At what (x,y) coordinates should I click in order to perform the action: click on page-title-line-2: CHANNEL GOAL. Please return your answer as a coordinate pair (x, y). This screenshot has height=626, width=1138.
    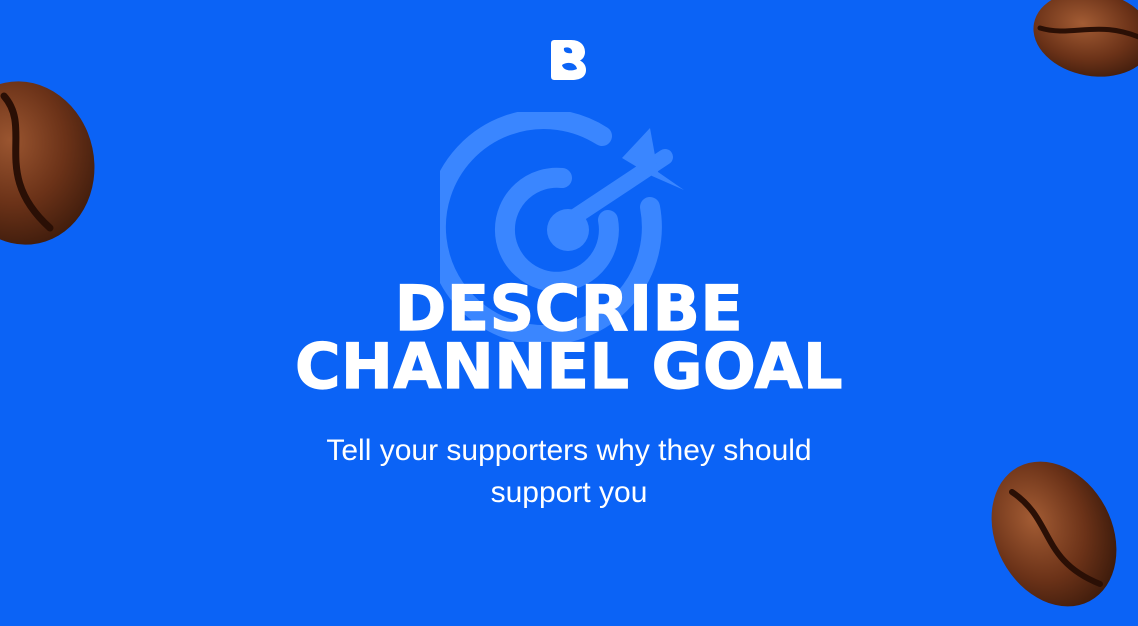
    Looking at the image, I should click on (568, 366).